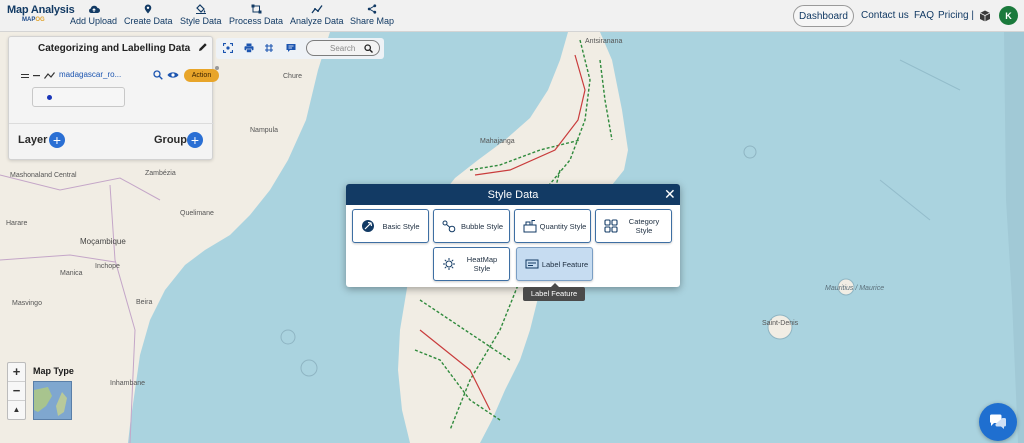 The height and width of the screenshot is (443, 1024). What do you see at coordinates (885, 15) in the screenshot?
I see `contact-us-link: Contact us` at bounding box center [885, 15].